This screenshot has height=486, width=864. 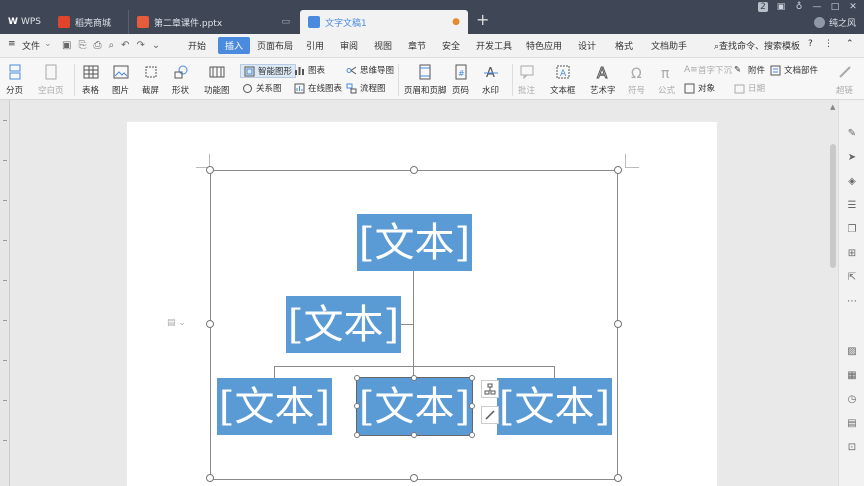 What do you see at coordinates (180, 80) in the screenshot?
I see `shape-button: 形状` at bounding box center [180, 80].